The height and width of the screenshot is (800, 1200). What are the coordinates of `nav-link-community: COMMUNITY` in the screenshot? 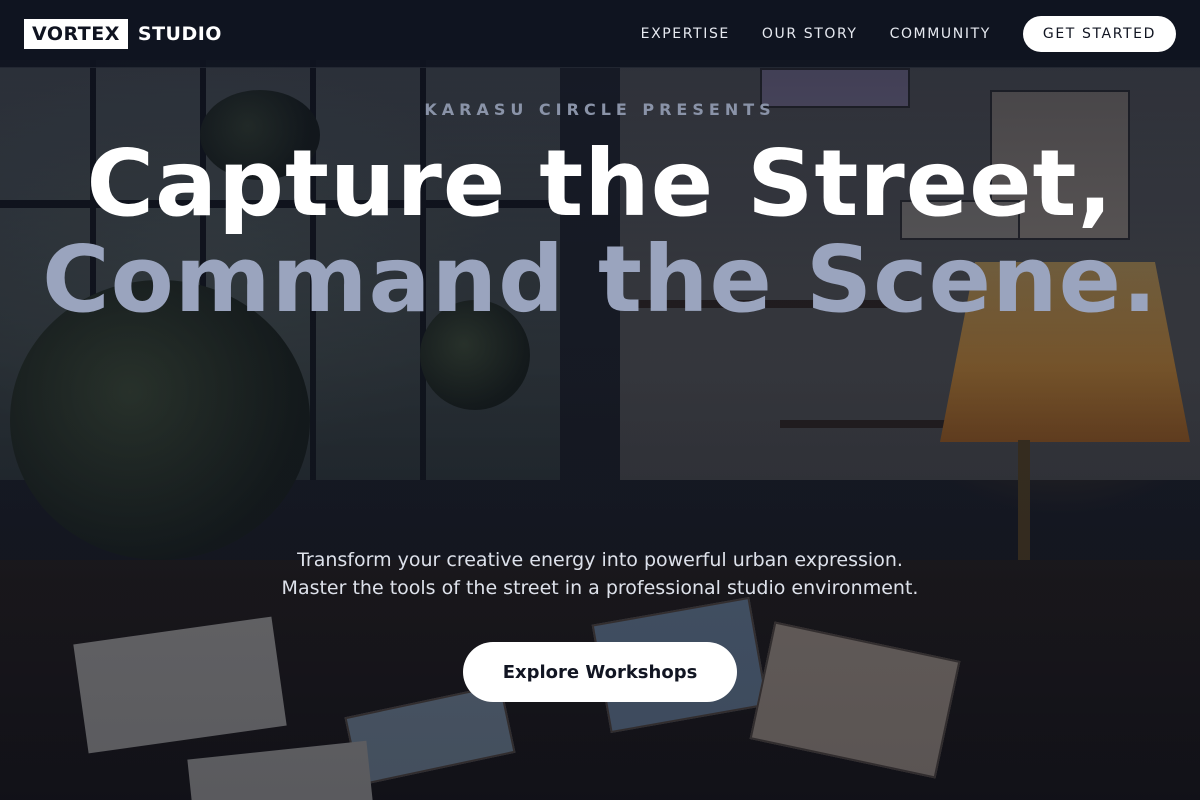 It's located at (940, 34).